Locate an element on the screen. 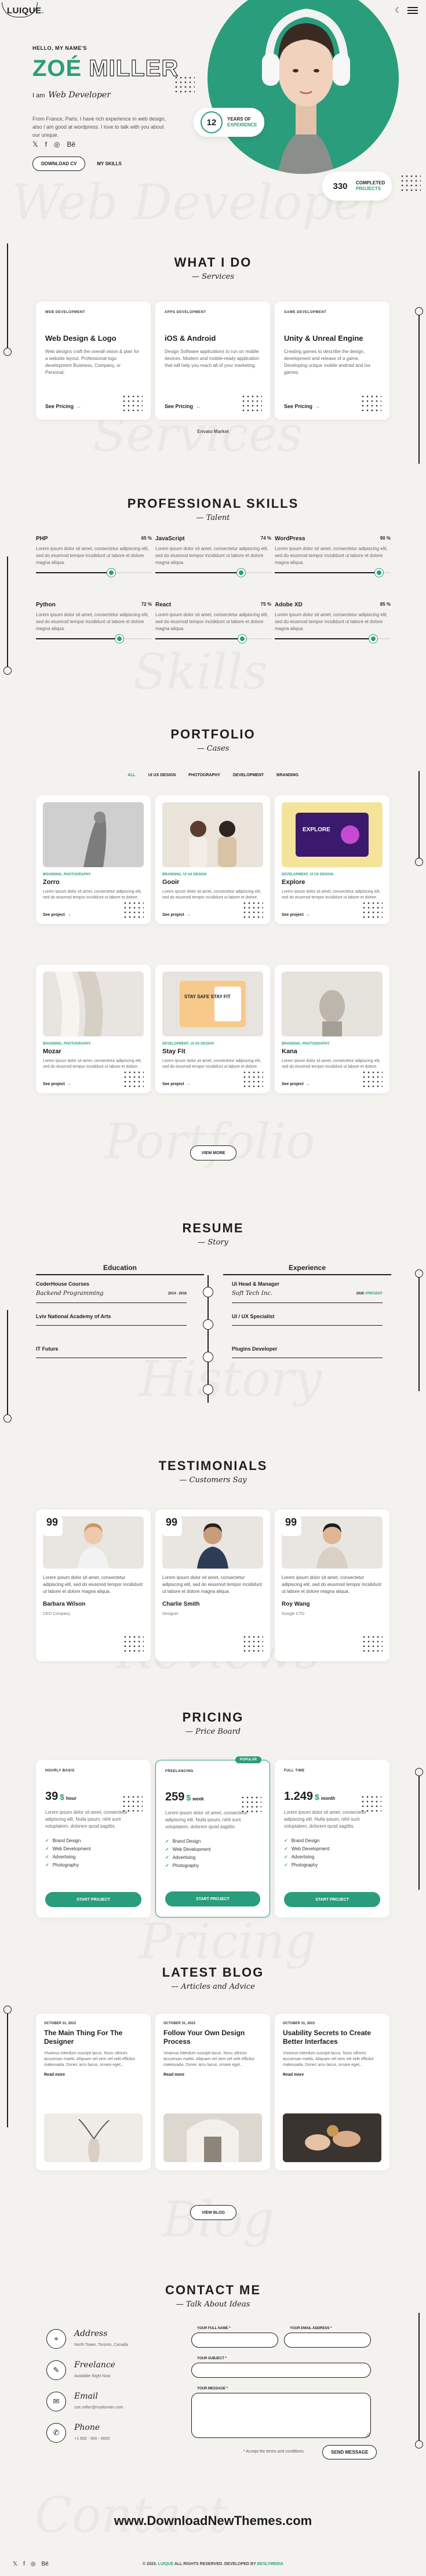  terms-text: * Accept the terms and conditions. is located at coordinates (274, 2452).